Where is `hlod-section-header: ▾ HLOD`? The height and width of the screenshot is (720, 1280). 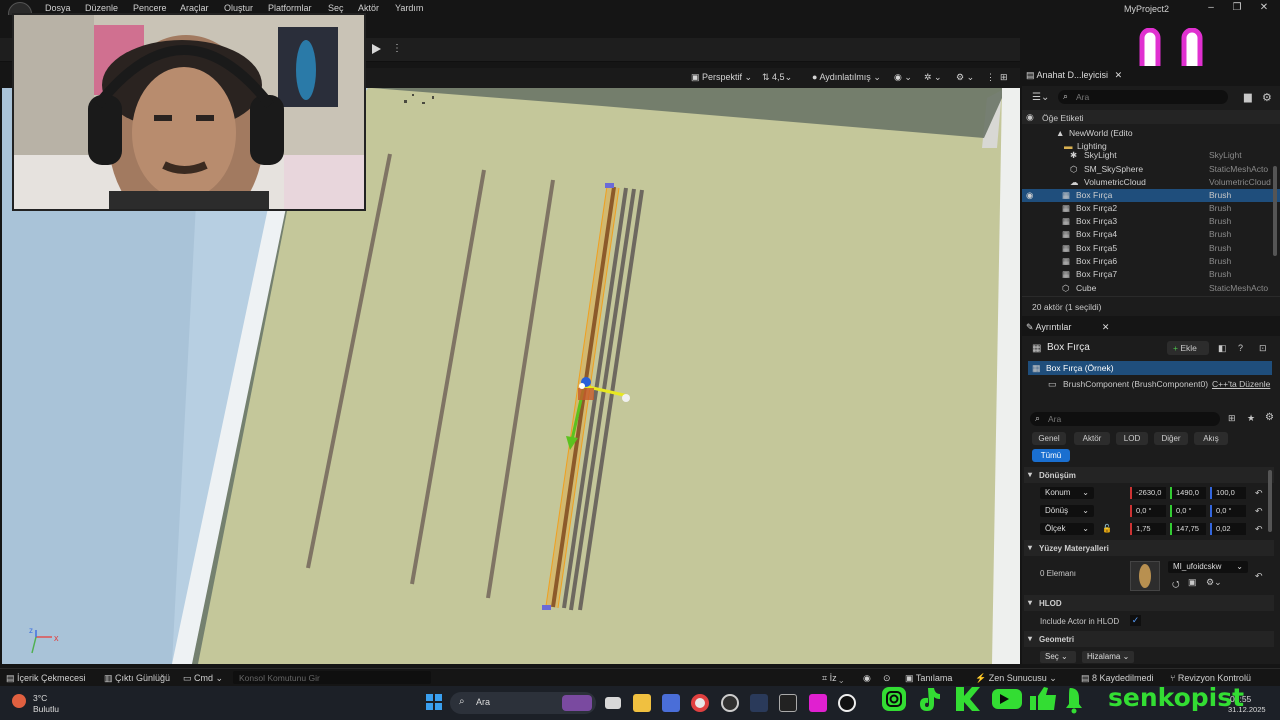 hlod-section-header: ▾ HLOD is located at coordinates (1149, 603).